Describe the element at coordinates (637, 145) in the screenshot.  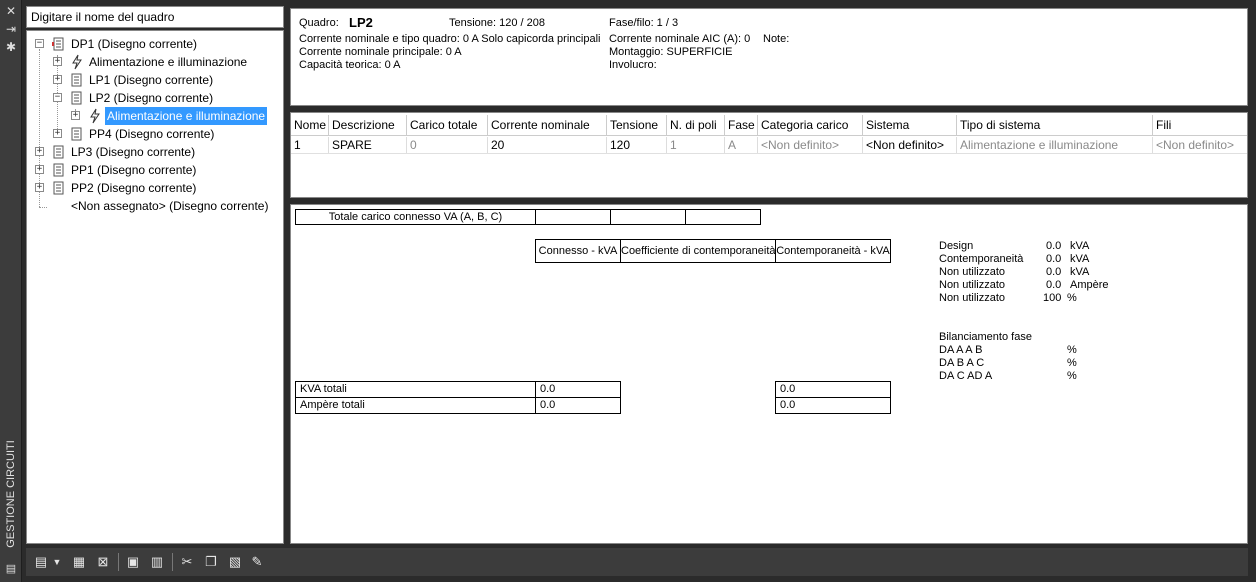
I see `cell-tensione: 120` at that location.